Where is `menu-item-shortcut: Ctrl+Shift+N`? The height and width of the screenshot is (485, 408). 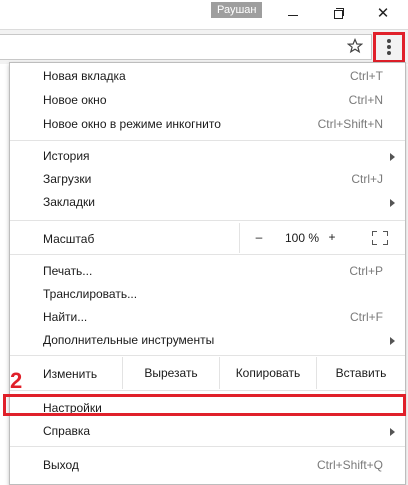
menu-item-shortcut: Ctrl+Shift+N is located at coordinates (350, 124).